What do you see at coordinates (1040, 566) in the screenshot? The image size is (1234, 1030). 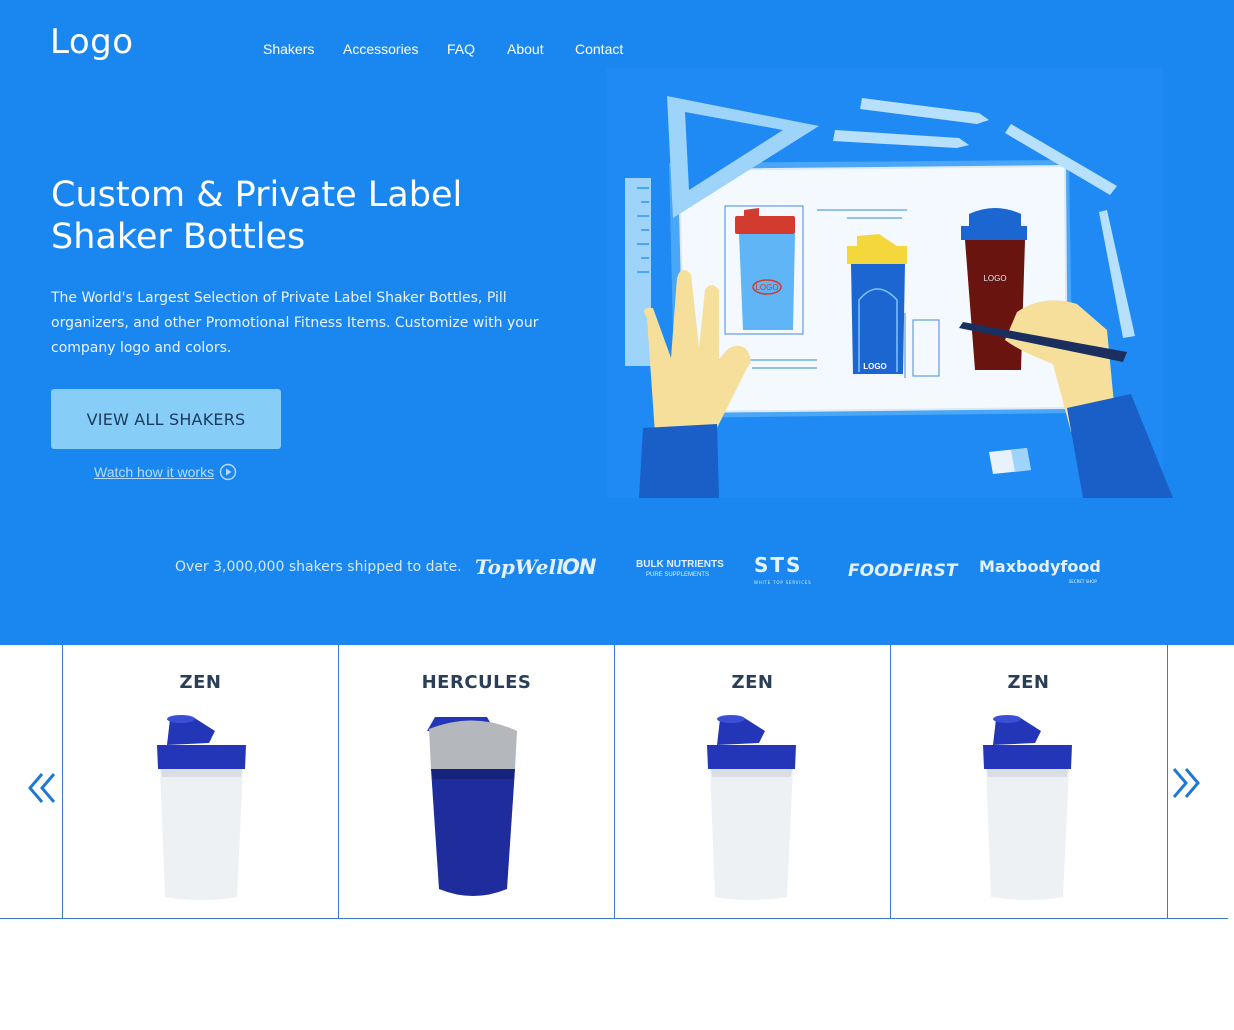 I see `brand-maxbodyfood-label: Maxbodyfood` at bounding box center [1040, 566].